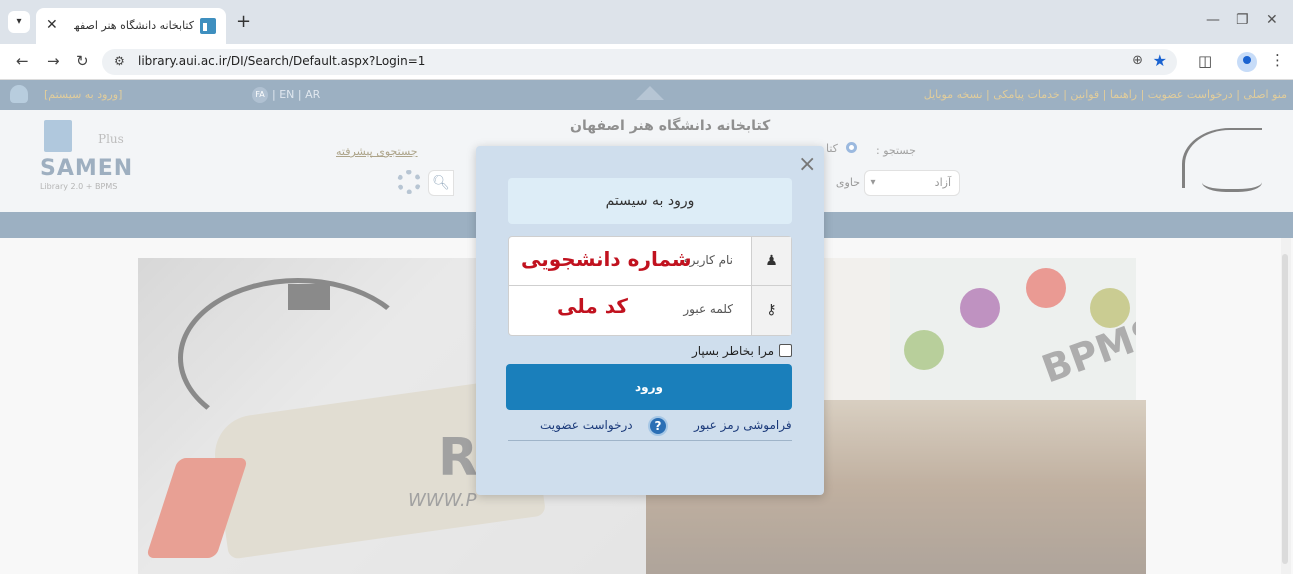  Describe the element at coordinates (606, 259) in the screenshot. I see `username-annotation: شماره دانشجویی` at that location.